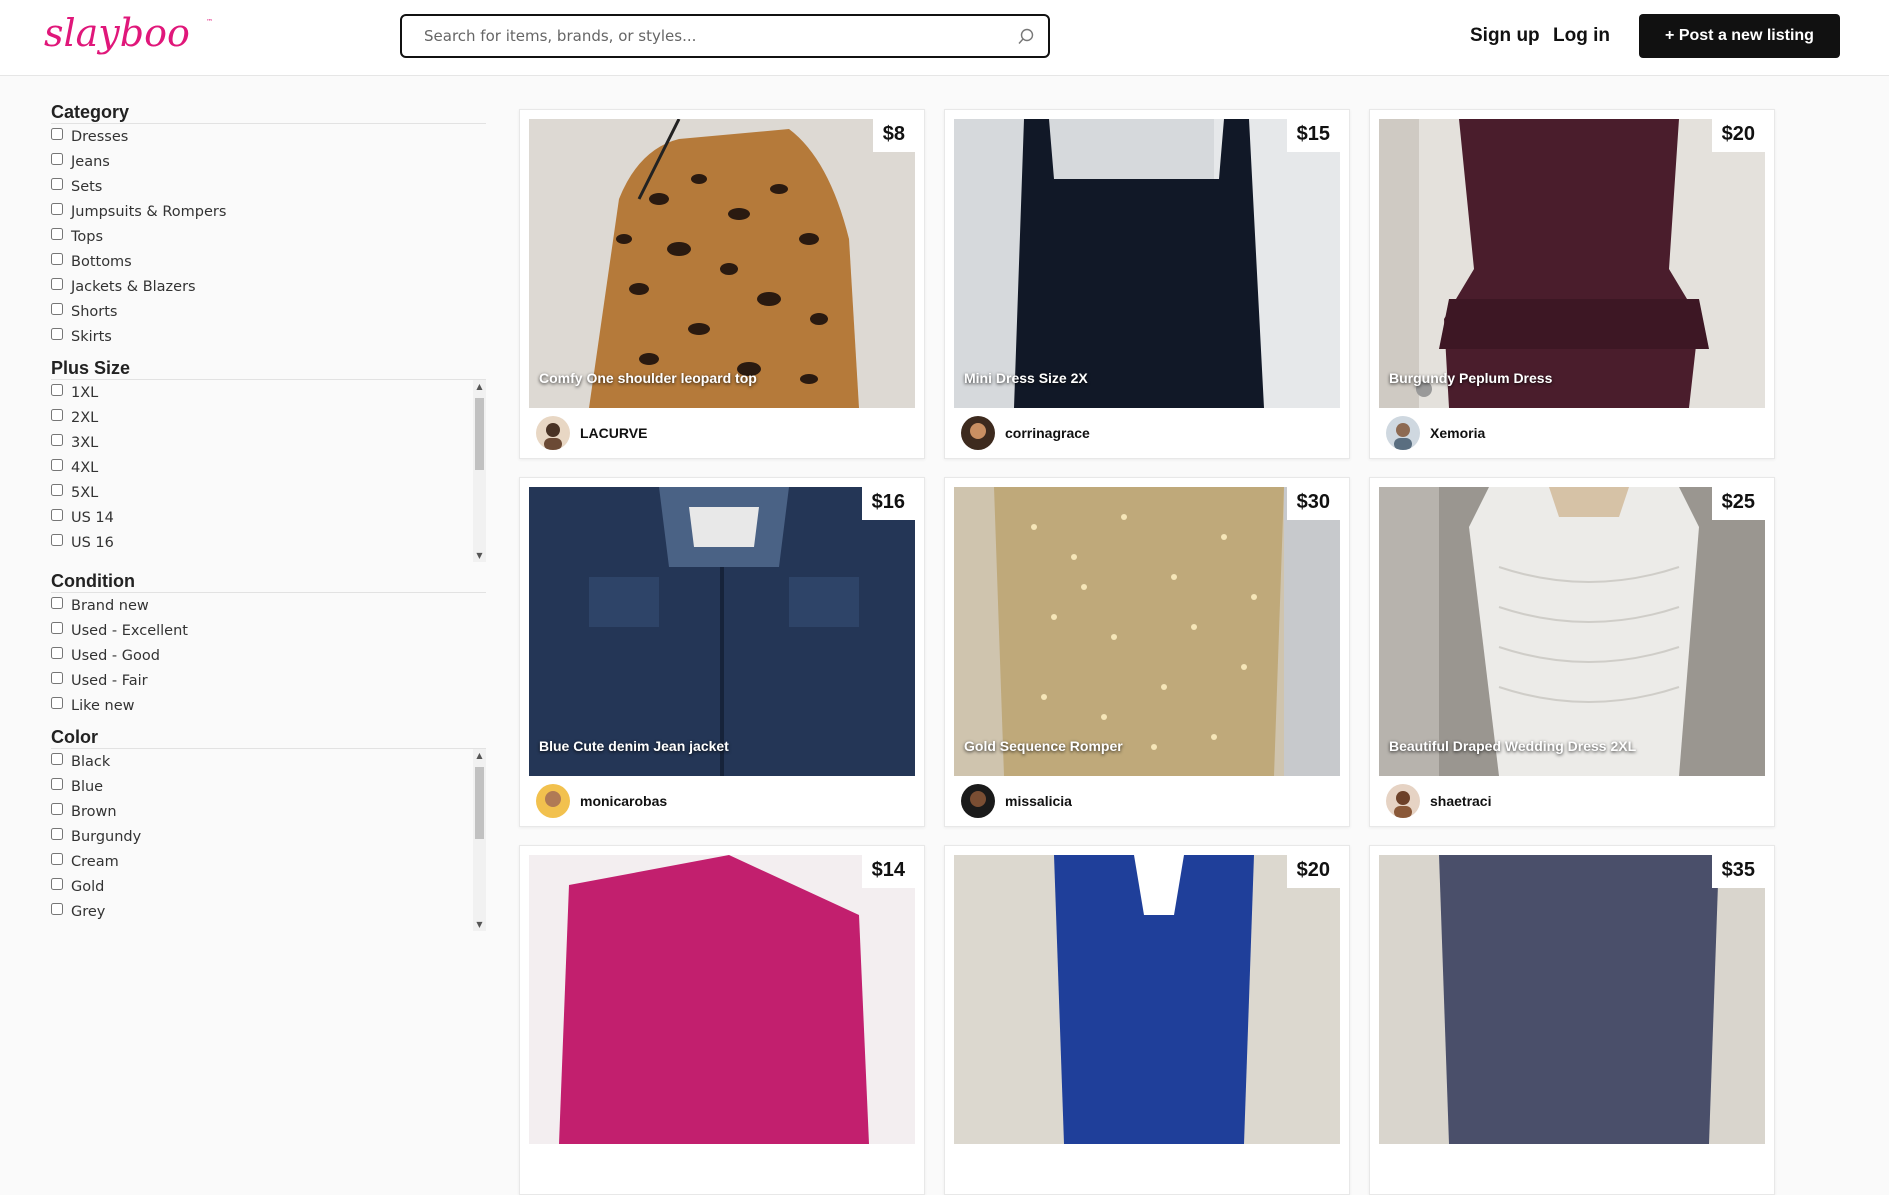  What do you see at coordinates (1505, 36) in the screenshot?
I see `sign-up-link: Sign up` at bounding box center [1505, 36].